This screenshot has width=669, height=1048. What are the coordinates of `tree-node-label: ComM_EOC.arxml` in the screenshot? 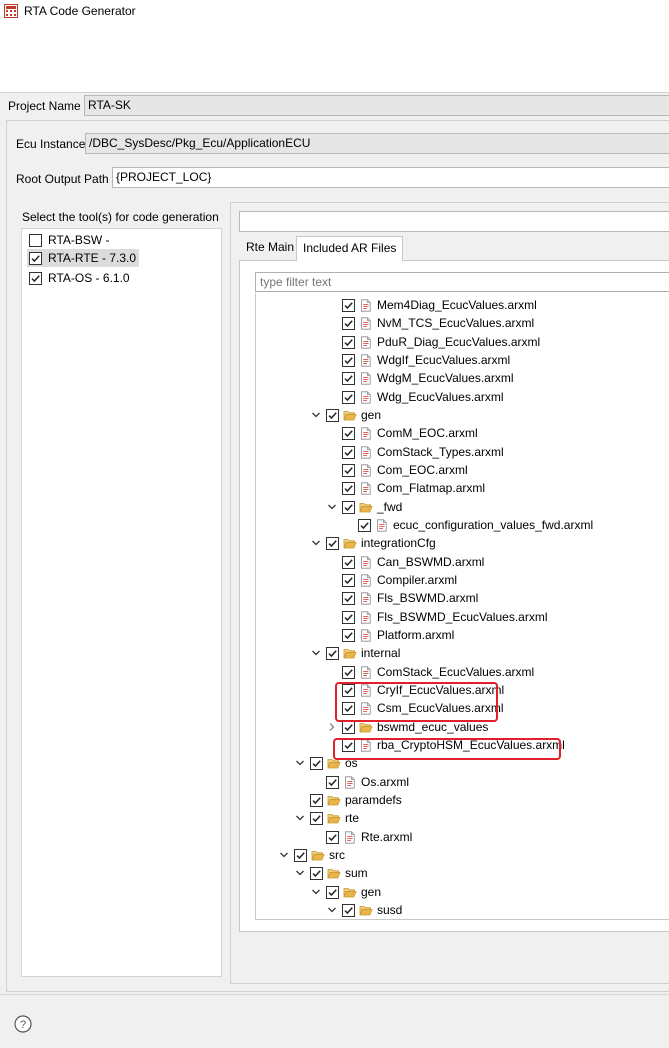 It's located at (427, 433).